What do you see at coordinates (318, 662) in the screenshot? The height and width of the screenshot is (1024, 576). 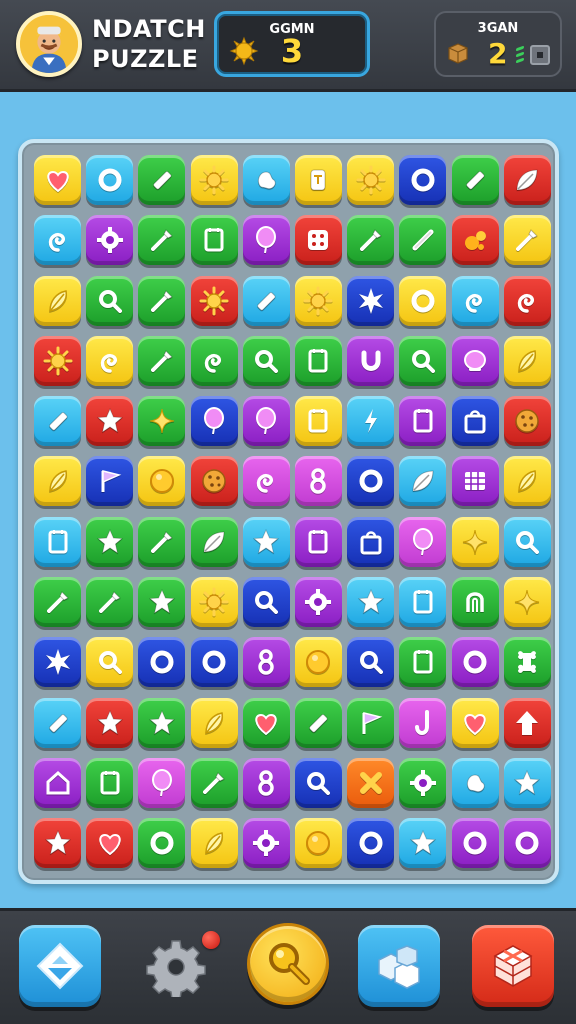 I see `tile-r9-c6` at bounding box center [318, 662].